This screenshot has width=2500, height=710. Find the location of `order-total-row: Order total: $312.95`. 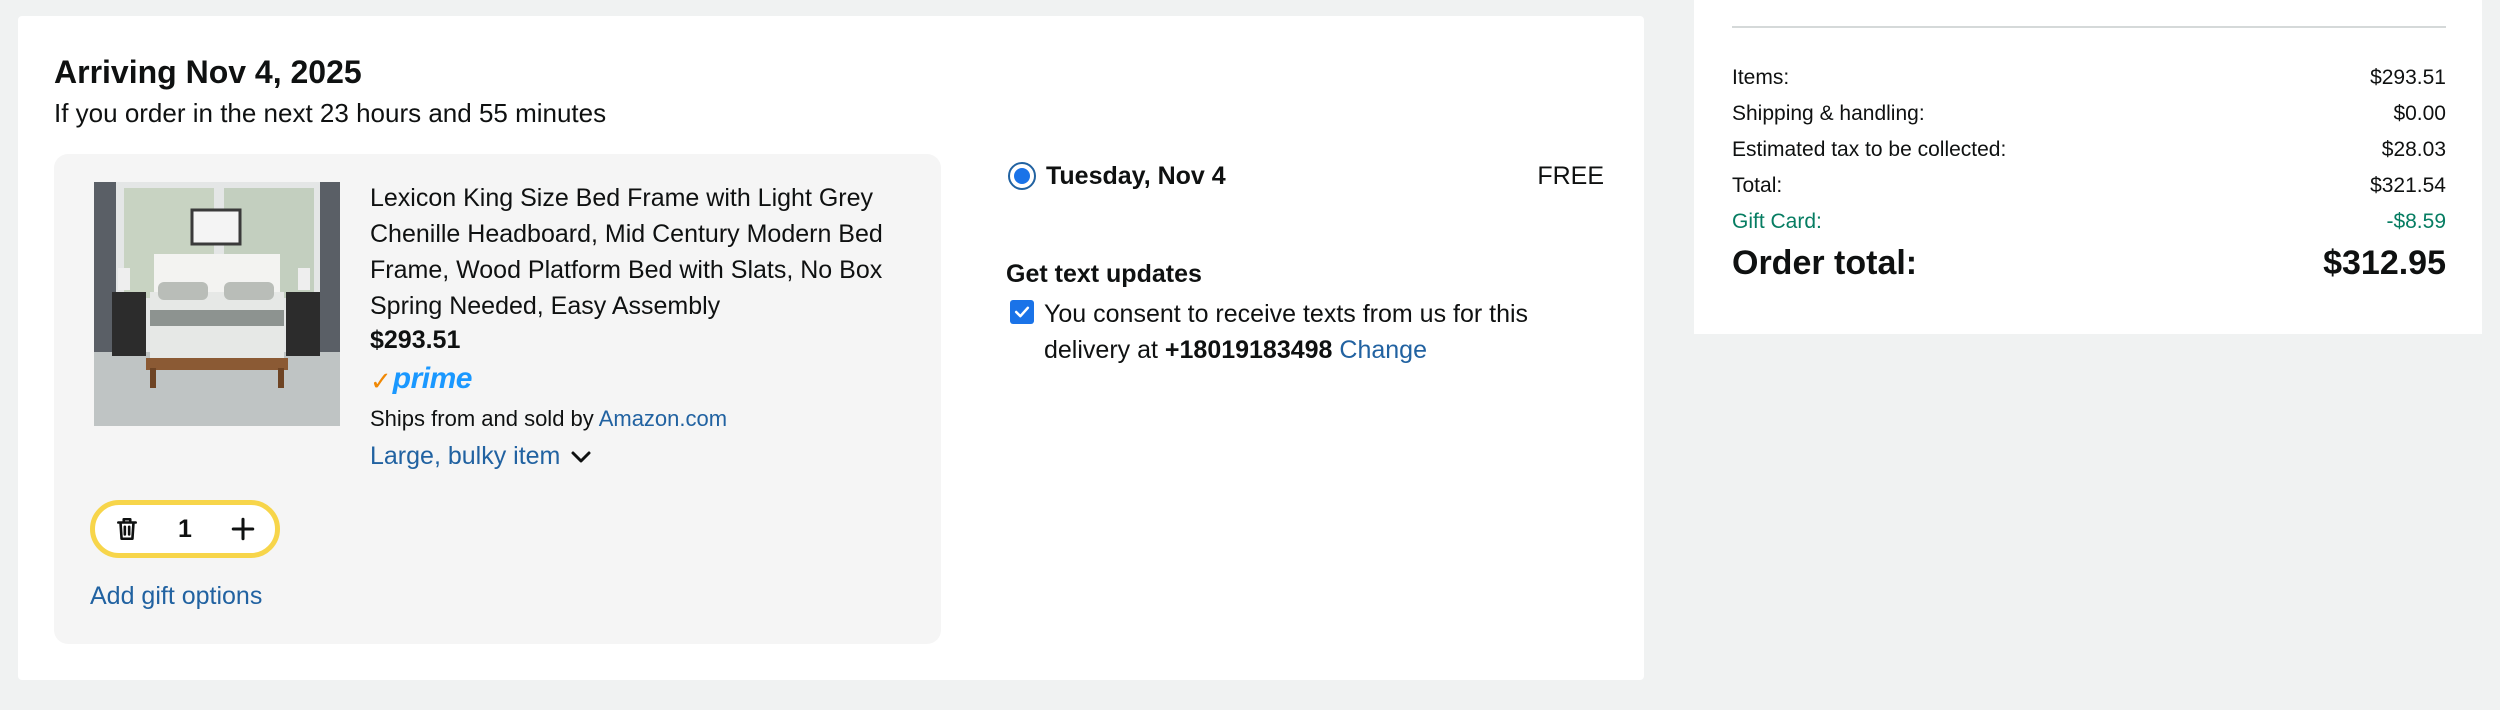

order-total-row: Order total: $312.95 is located at coordinates (2089, 263).